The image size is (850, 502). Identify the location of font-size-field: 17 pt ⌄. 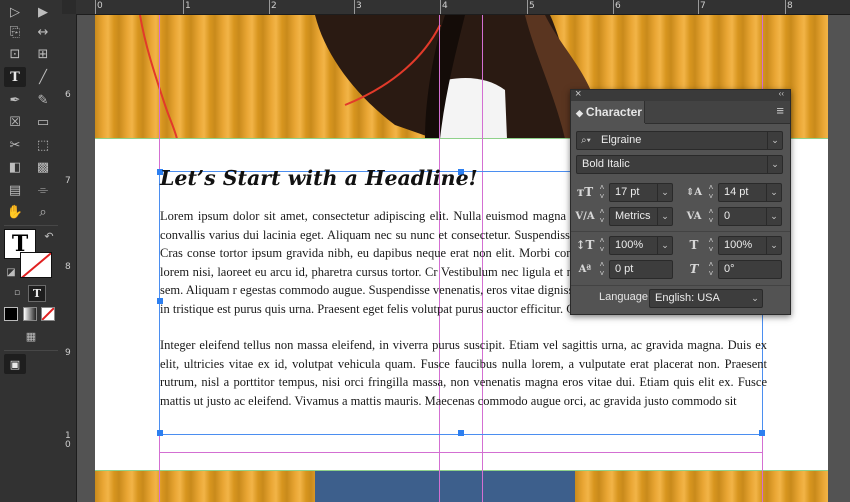
(641, 192).